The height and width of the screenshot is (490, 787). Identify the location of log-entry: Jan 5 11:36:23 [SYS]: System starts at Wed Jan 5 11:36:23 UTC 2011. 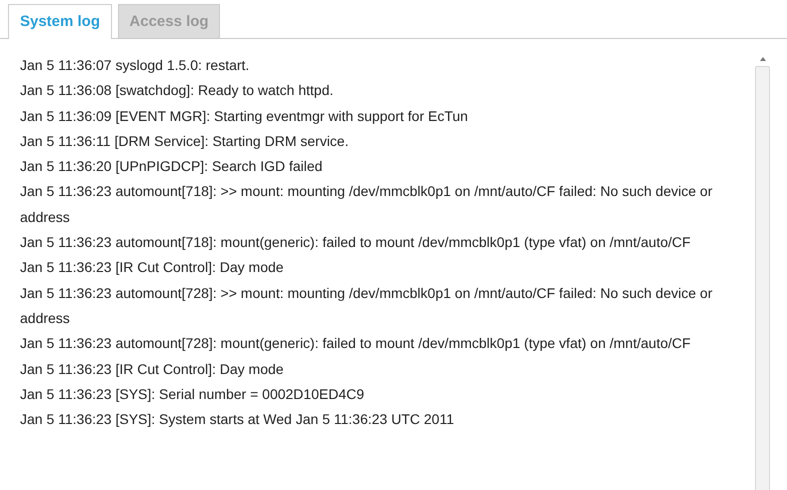
(237, 420).